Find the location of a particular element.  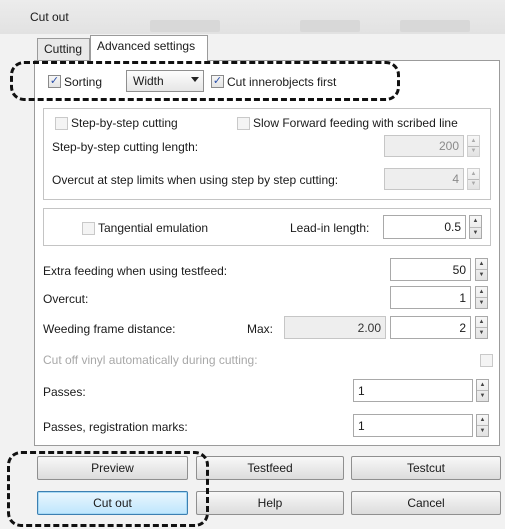

extra-feeding-spinner: ▲ ▼ is located at coordinates (481, 269).